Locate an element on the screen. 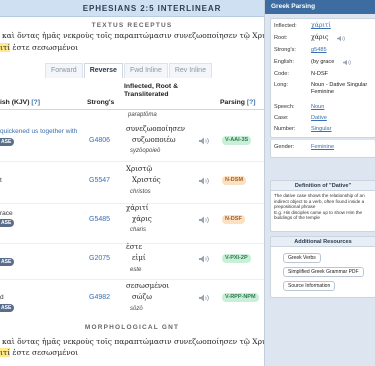 The width and height of the screenshot is (375, 366). tab-reverse: Reverse is located at coordinates (103, 70).